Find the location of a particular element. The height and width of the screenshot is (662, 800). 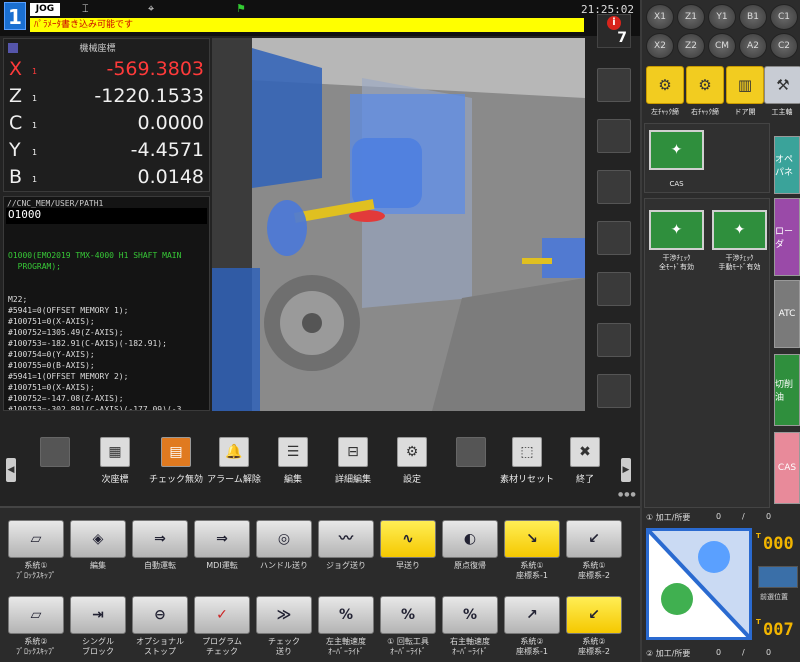

work-count-1-label: ① 加工/所要 is located at coordinates (668, 517).